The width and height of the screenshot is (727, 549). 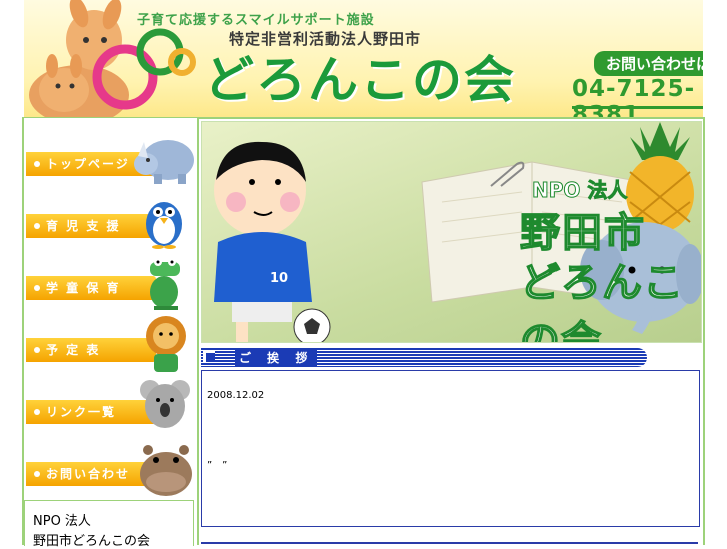 I want to click on nav-label: 育 児 支 援, so click(x=83, y=226).